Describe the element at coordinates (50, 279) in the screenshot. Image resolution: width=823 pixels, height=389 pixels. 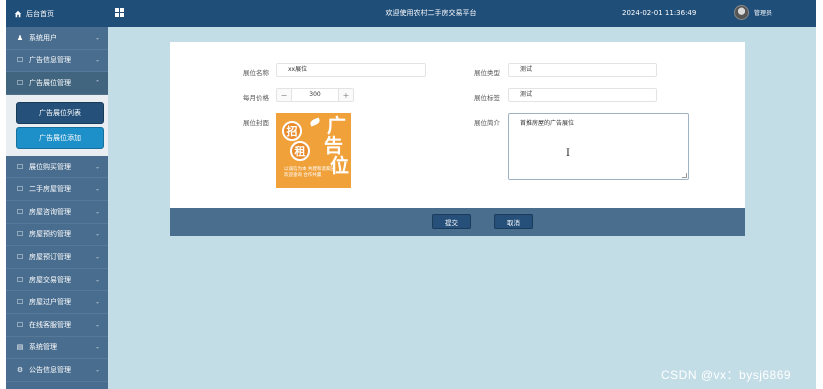
I see `sidebar-item-label: 房屋交易管理` at that location.